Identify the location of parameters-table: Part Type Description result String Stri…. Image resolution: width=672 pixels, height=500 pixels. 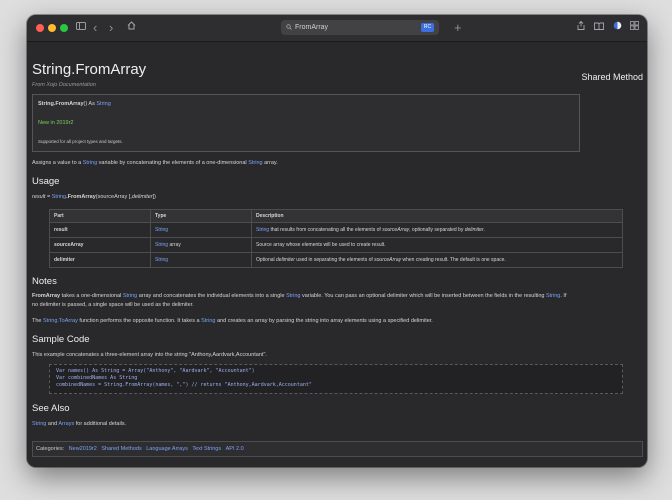
(336, 238).